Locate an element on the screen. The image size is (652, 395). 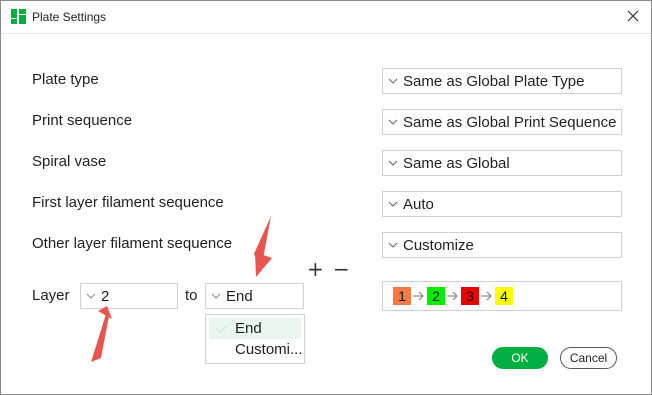
print-sequence-select: Same as Global Print Sequence is located at coordinates (502, 122).